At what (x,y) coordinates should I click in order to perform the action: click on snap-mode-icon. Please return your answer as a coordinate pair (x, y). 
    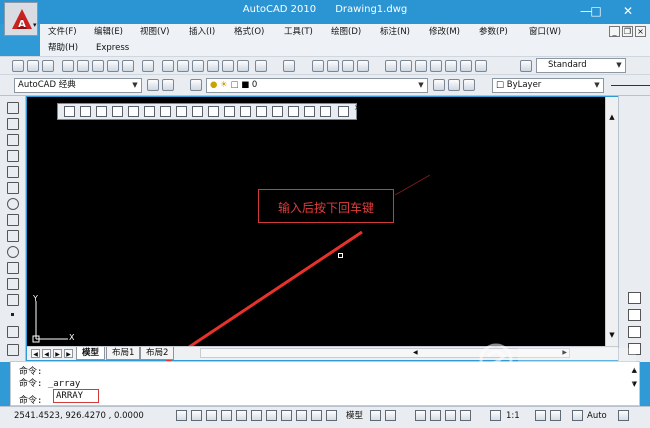
    Looking at the image, I should click on (181, 415).